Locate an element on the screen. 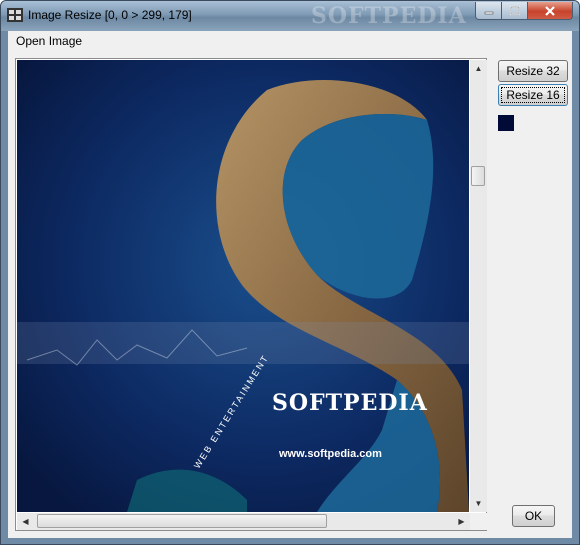 Image resolution: width=580 pixels, height=545 pixels. scroll-right-button: ▶ is located at coordinates (461, 521).